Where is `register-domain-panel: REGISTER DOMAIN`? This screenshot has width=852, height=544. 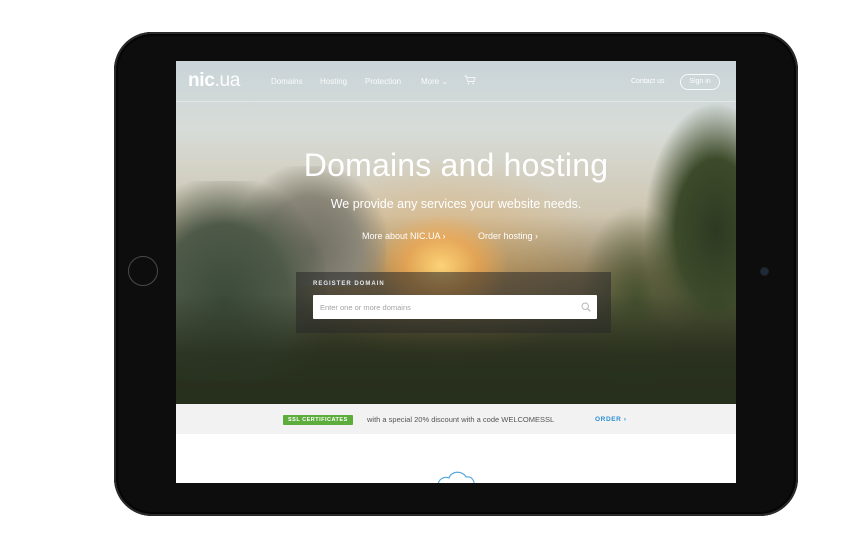 register-domain-panel: REGISTER DOMAIN is located at coordinates (453, 302).